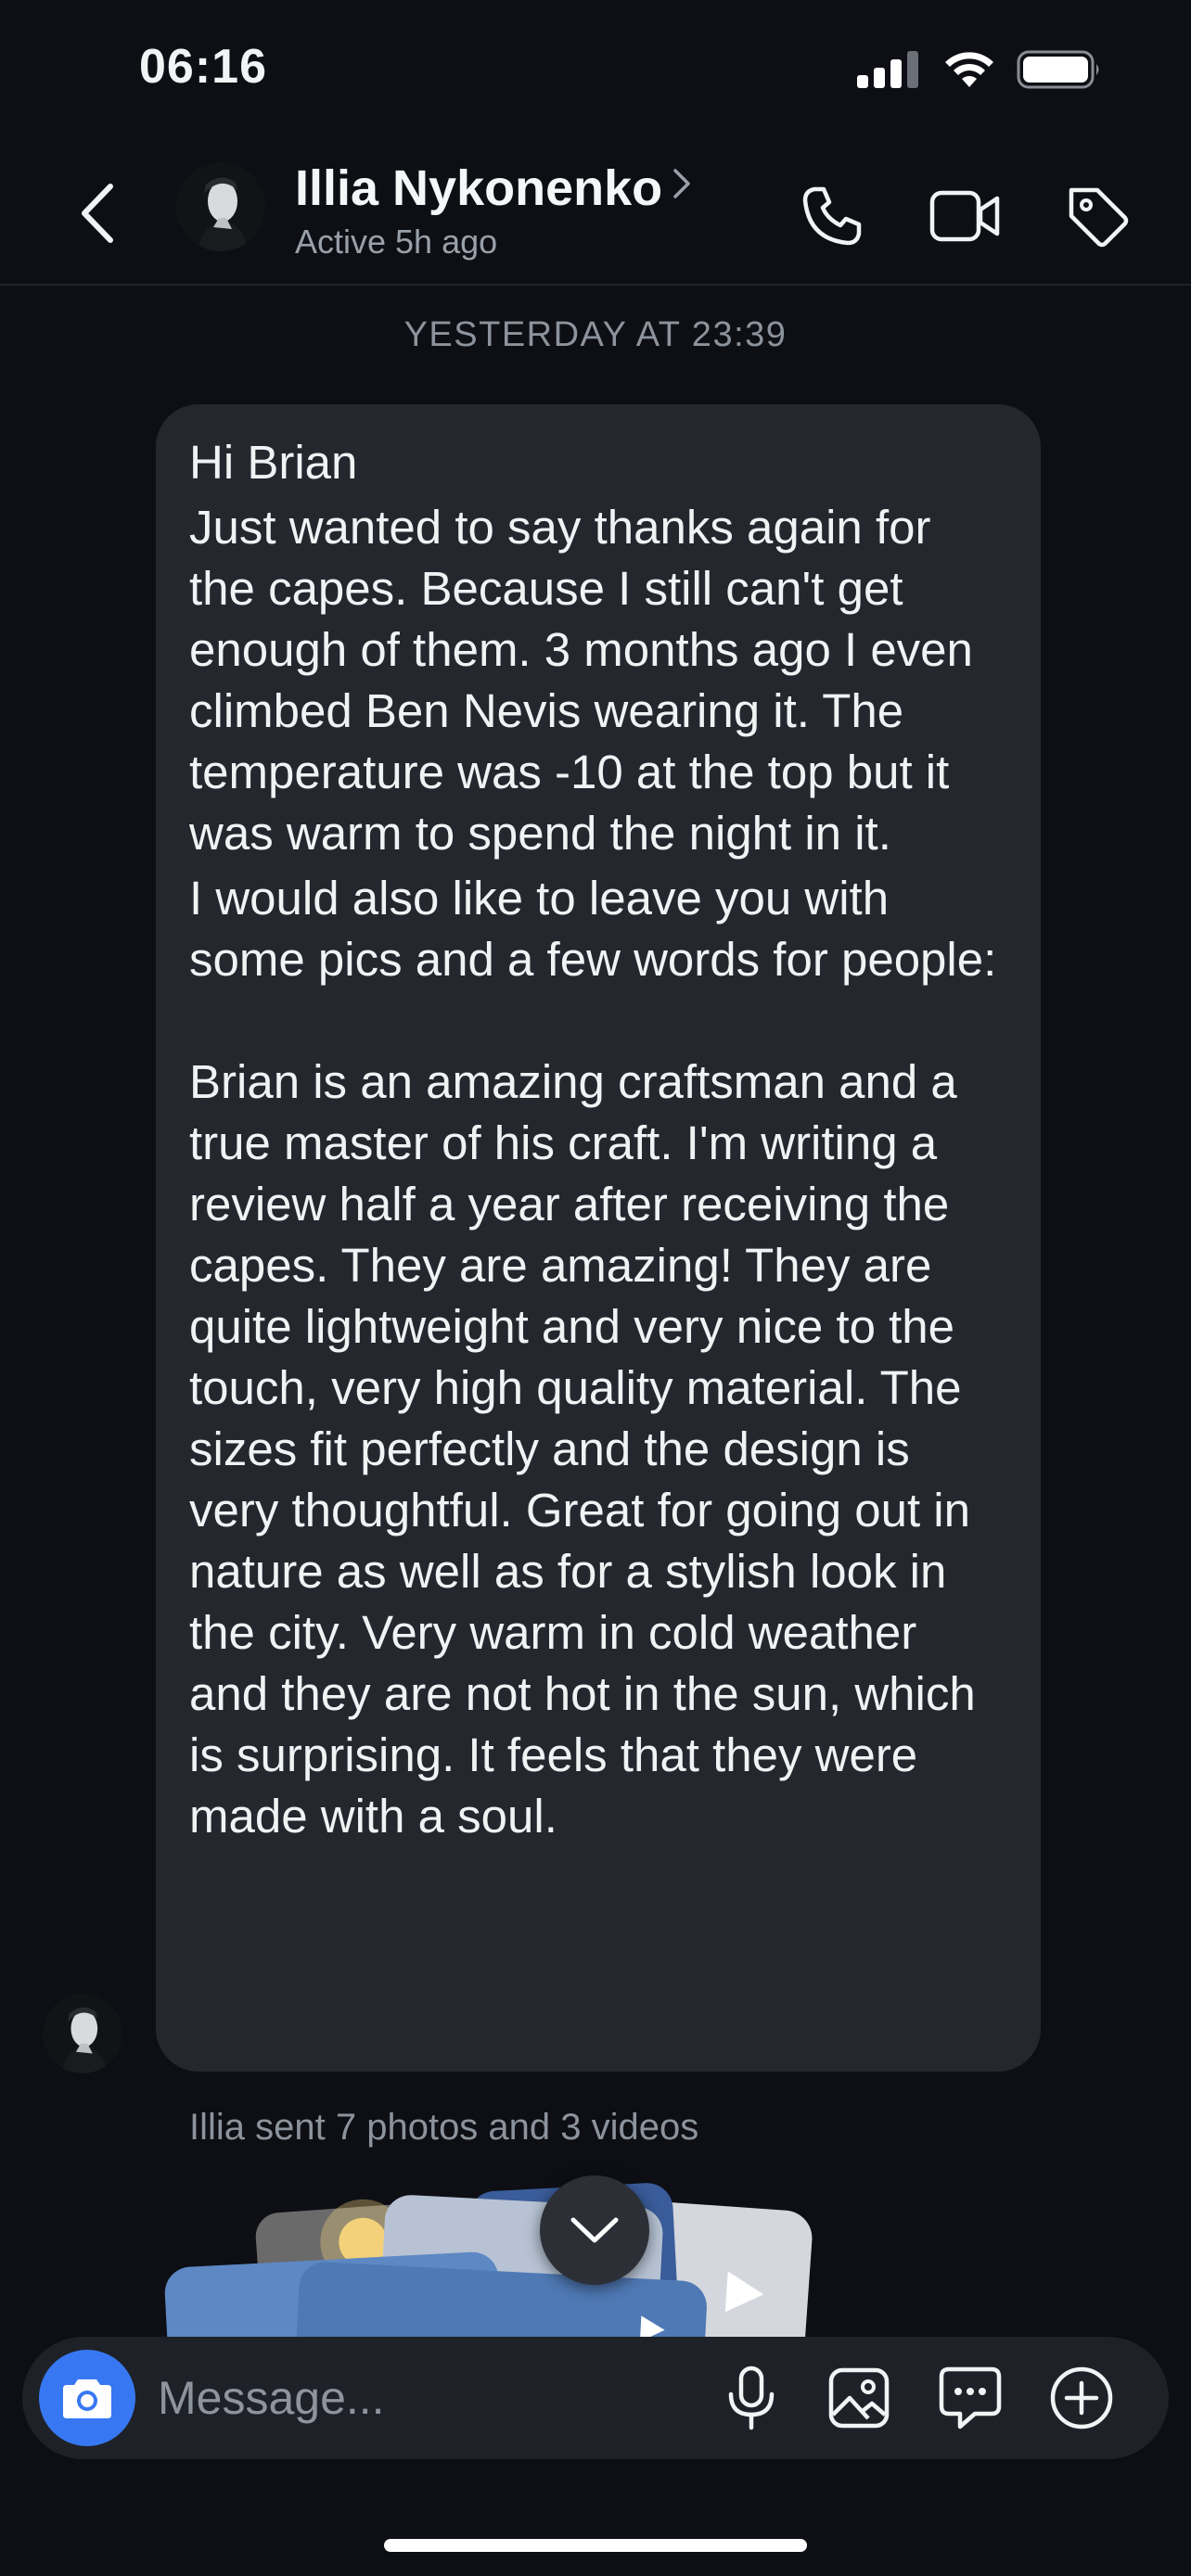  I want to click on date-separator: YESTERDAY AT 23:39, so click(595, 334).